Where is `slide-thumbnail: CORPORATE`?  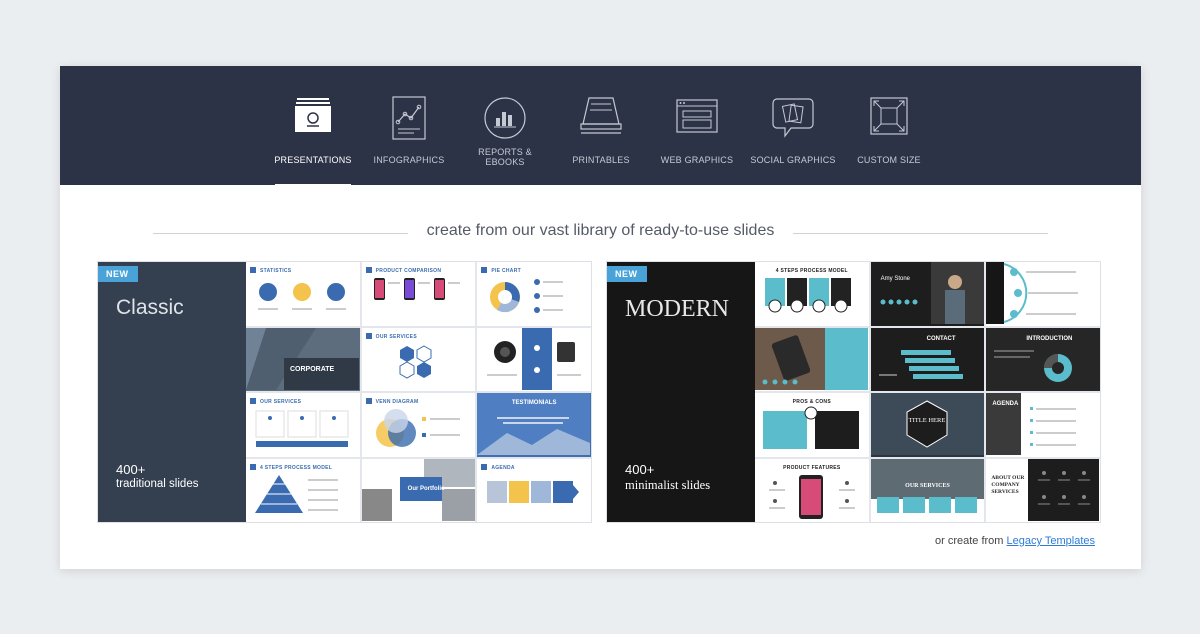
slide-thumbnail: CORPORATE is located at coordinates (303, 359).